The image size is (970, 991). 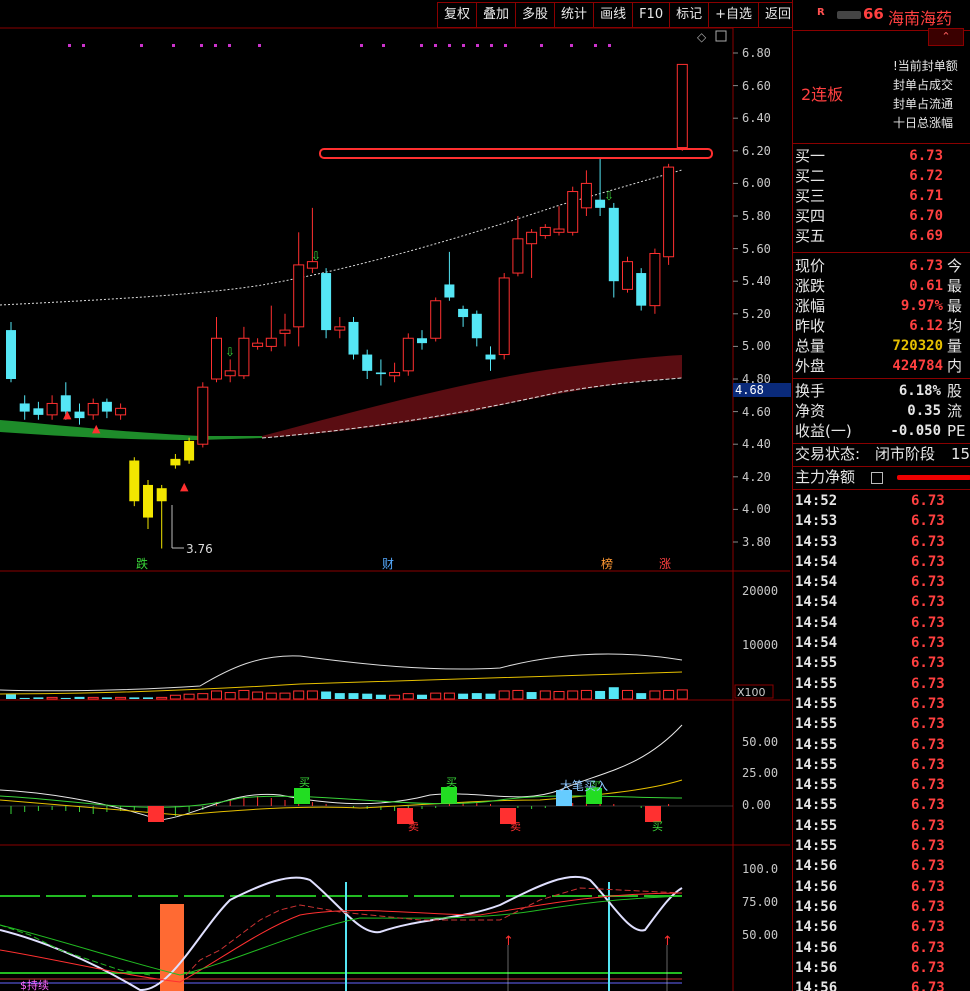 What do you see at coordinates (919, 391) in the screenshot?
I see `fund-row-value: 6.18%` at bounding box center [919, 391].